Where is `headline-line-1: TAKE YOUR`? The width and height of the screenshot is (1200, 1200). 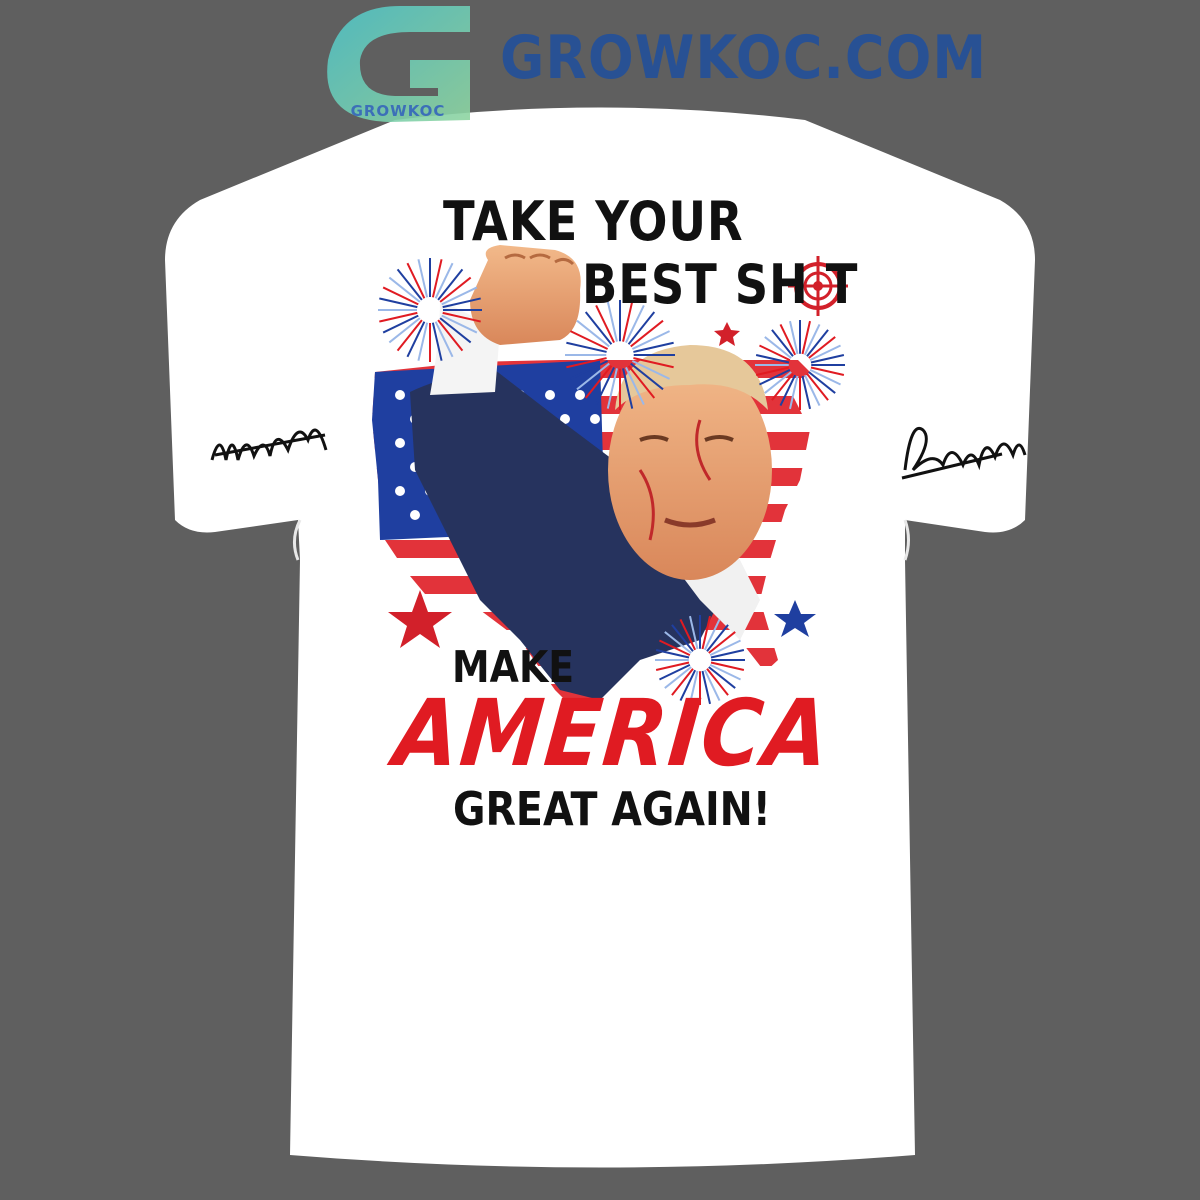 headline-line-1: TAKE YOUR is located at coordinates (593, 221).